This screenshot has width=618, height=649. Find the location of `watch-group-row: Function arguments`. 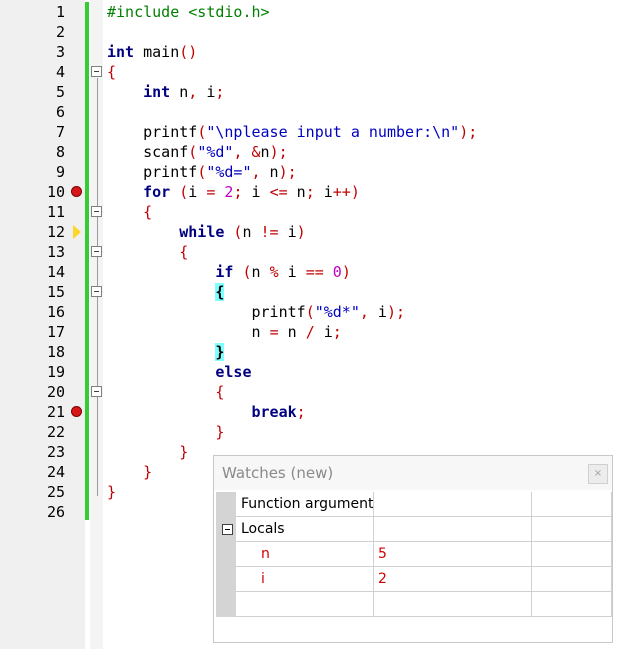

watch-group-row: Function arguments is located at coordinates (413, 504).